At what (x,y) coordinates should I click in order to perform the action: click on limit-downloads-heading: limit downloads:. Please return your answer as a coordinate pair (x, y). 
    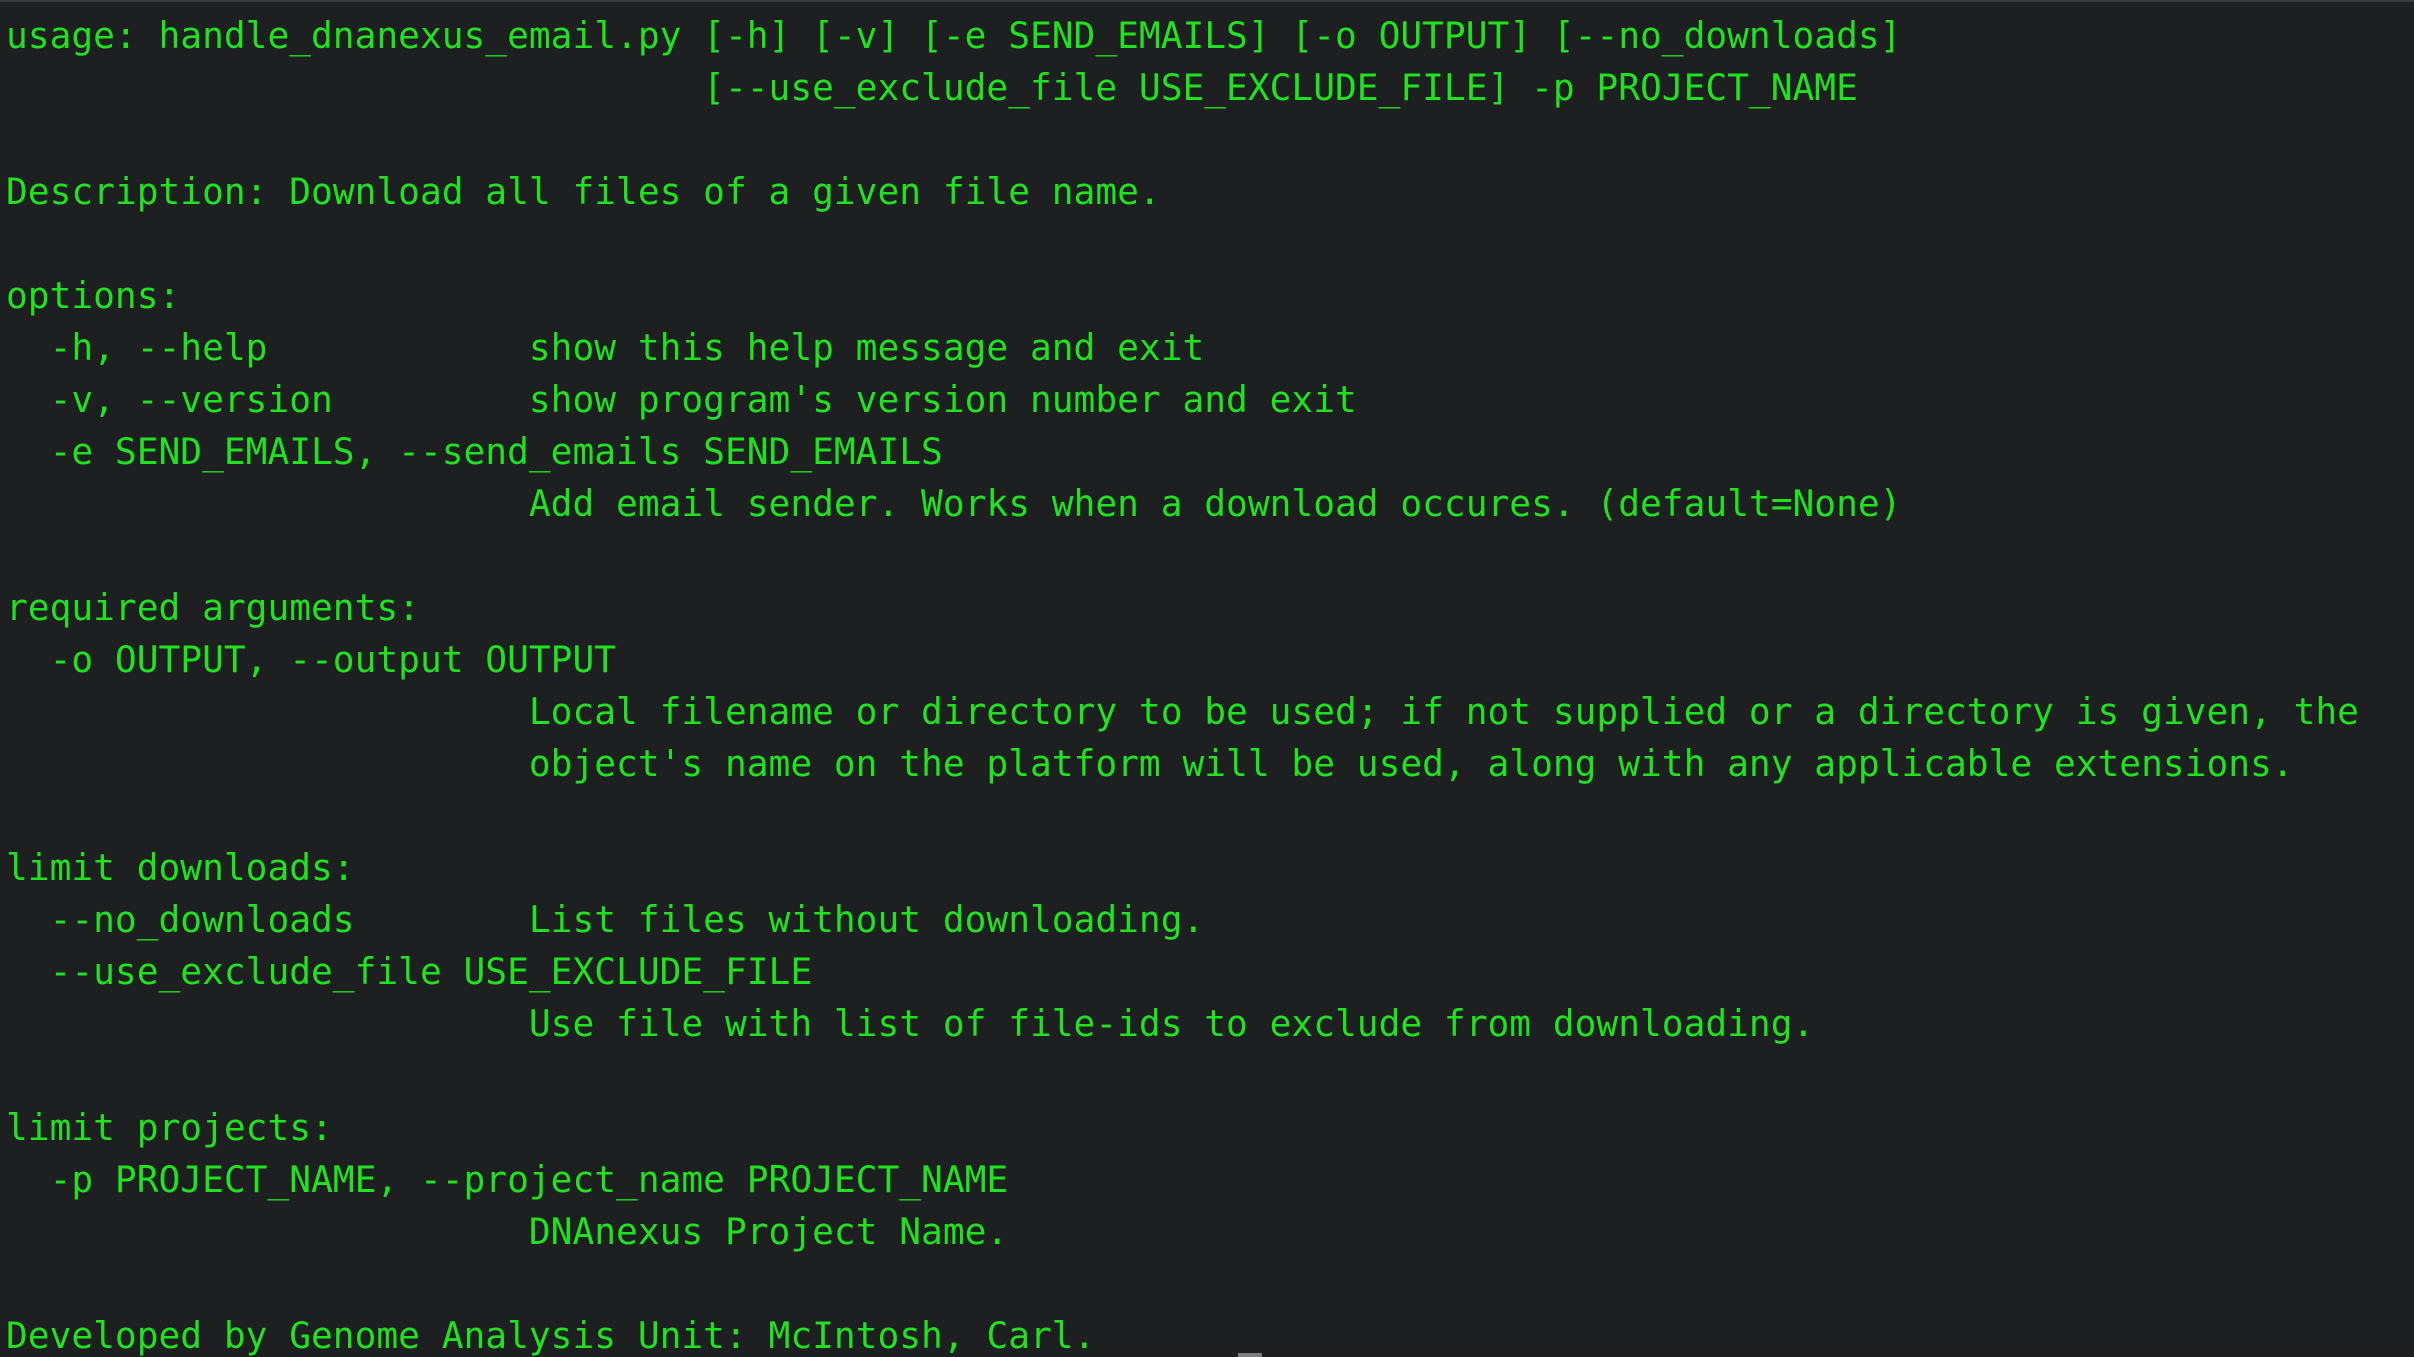
    Looking at the image, I should click on (180, 867).